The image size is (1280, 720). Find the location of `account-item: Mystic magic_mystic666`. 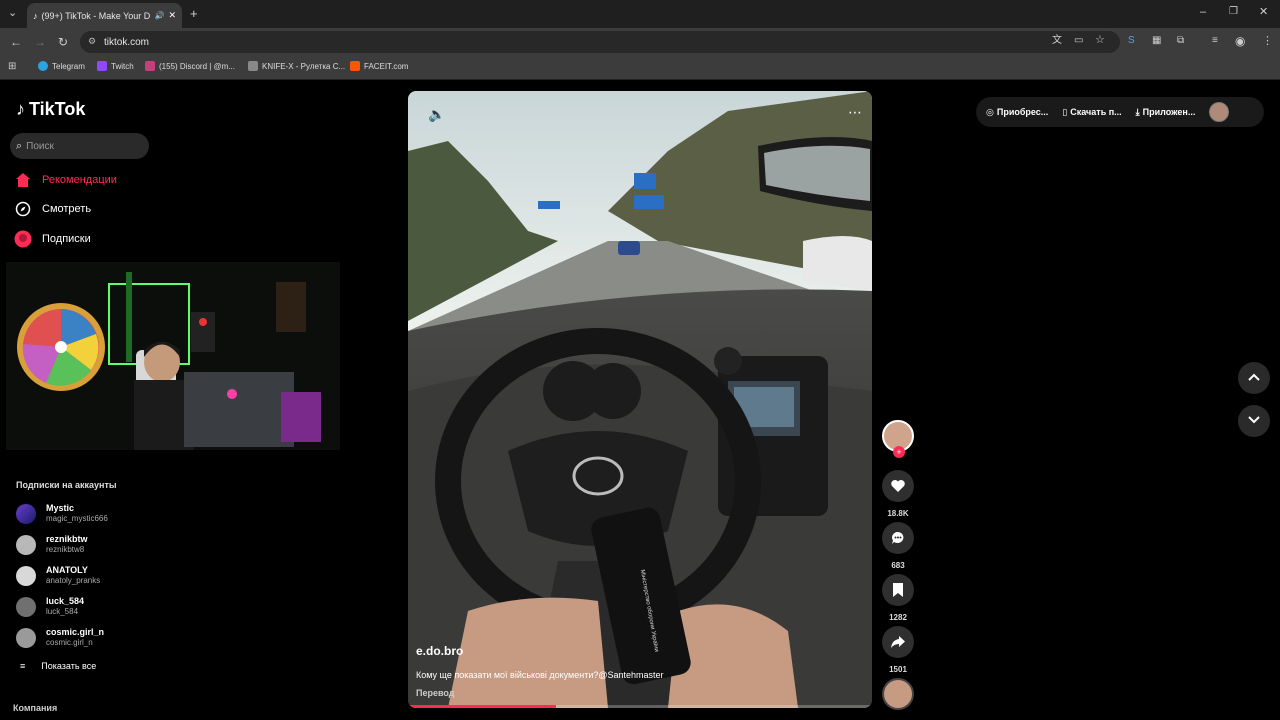

account-item: Mystic magic_mystic666 is located at coordinates (62, 513).